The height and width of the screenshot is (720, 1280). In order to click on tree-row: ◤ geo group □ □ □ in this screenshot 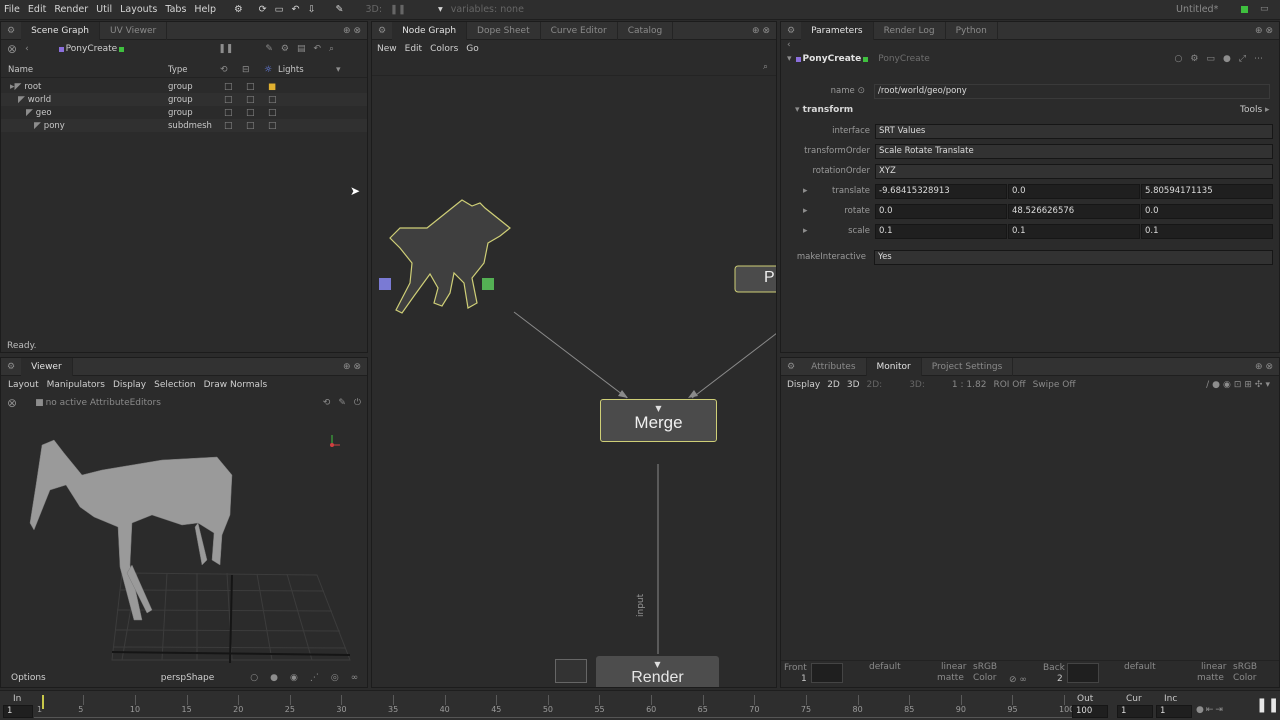, I will do `click(184, 112)`.